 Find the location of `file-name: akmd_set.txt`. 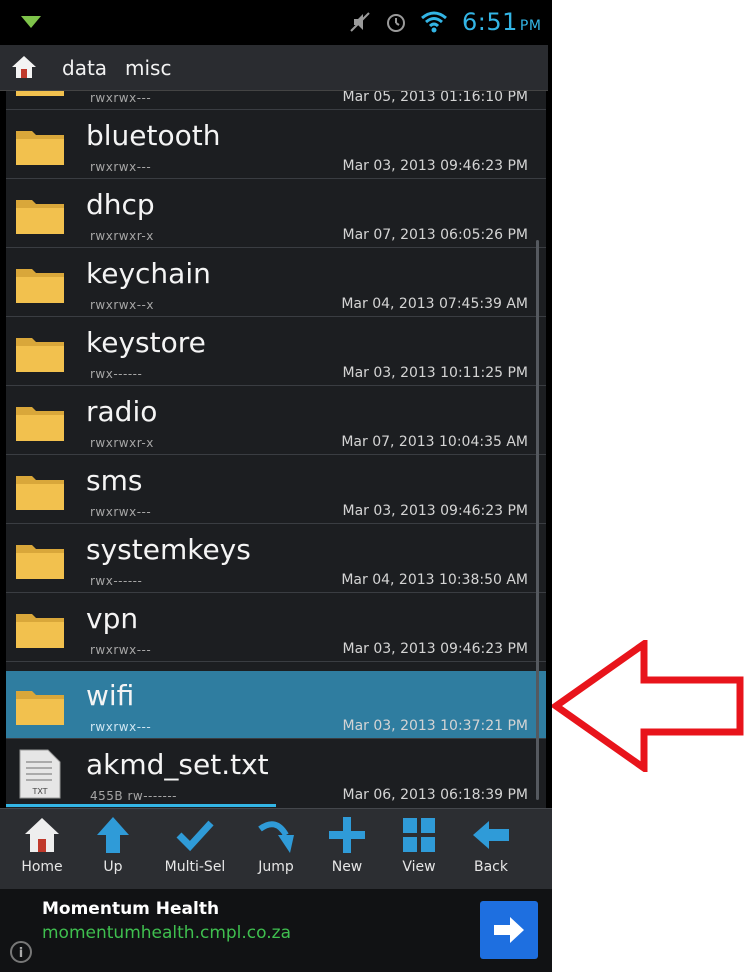

file-name: akmd_set.txt is located at coordinates (177, 764).